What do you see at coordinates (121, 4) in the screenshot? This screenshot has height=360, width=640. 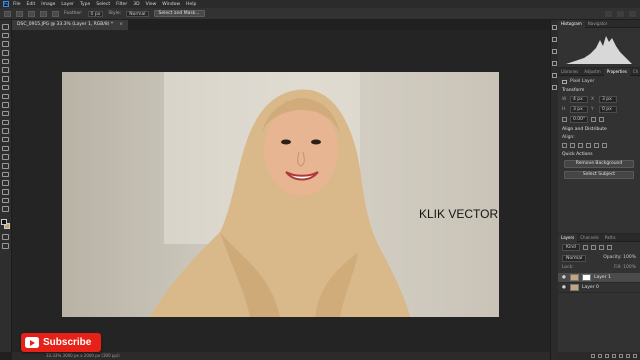 I see `menu-filter: Filter` at bounding box center [121, 4].